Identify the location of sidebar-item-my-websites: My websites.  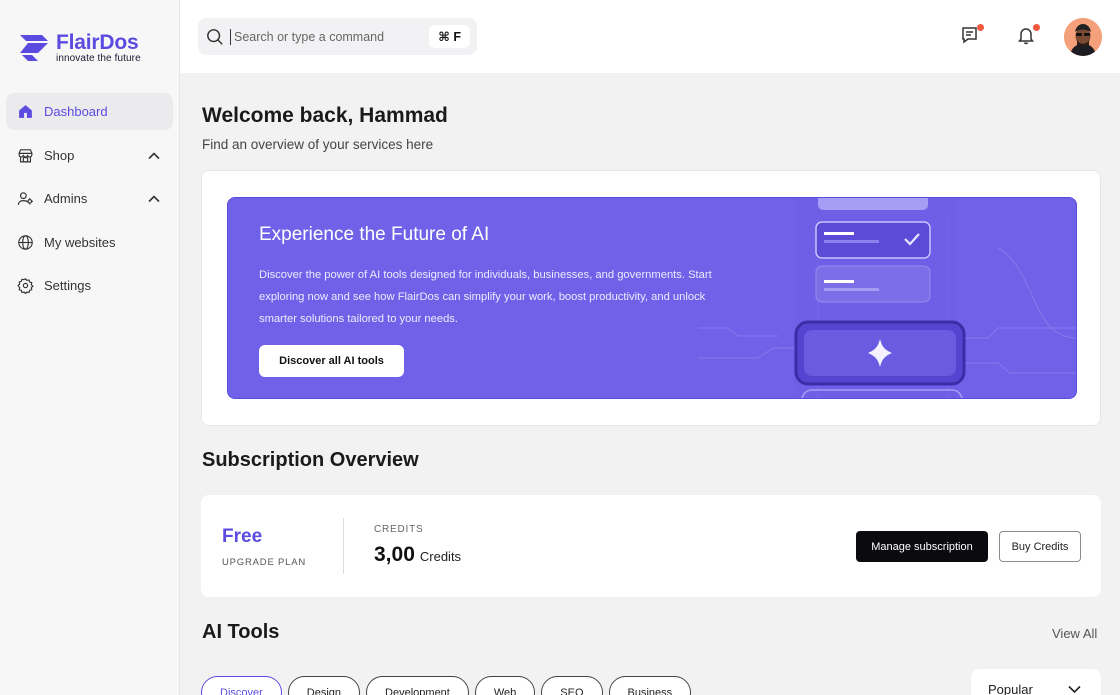
(89, 242).